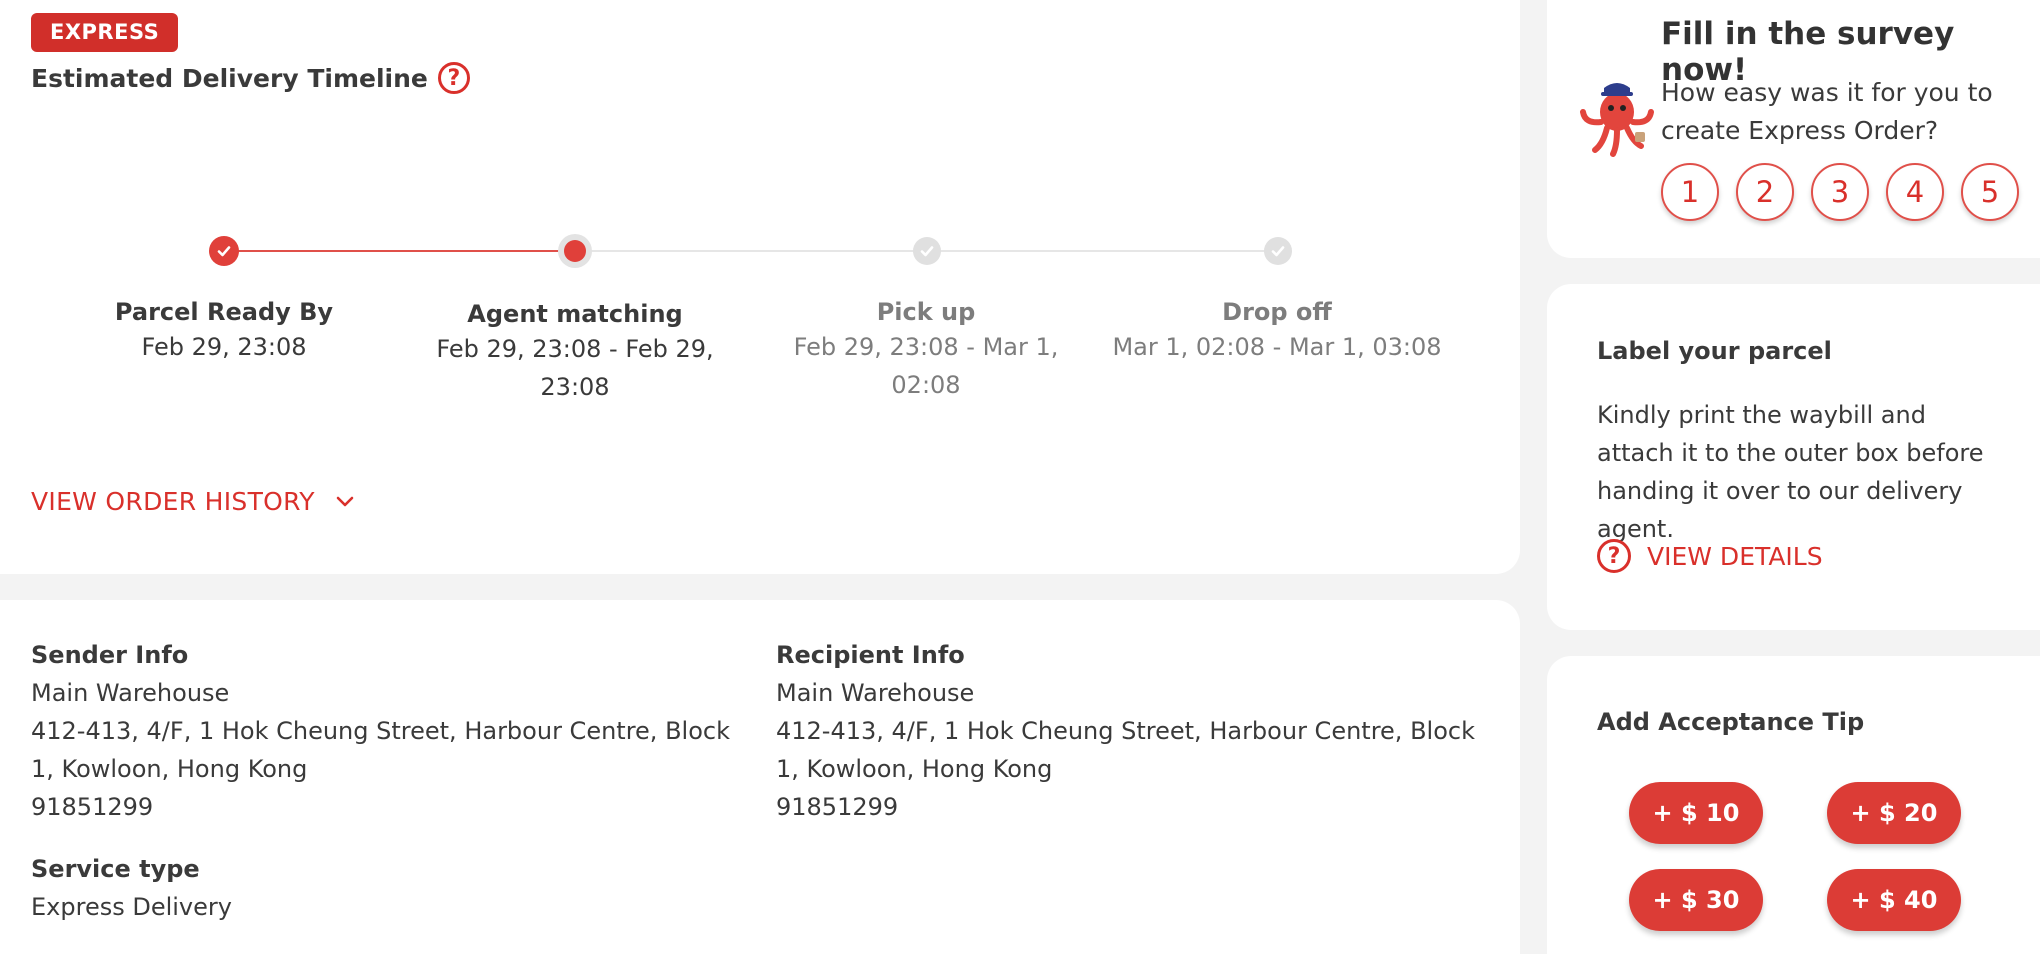  What do you see at coordinates (1894, 813) in the screenshot?
I see `tip-button-20: + $ 20` at bounding box center [1894, 813].